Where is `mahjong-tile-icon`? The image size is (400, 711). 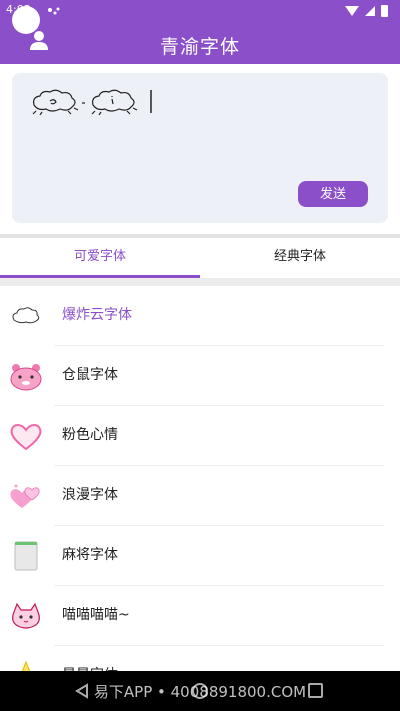 mahjong-tile-icon is located at coordinates (26, 556).